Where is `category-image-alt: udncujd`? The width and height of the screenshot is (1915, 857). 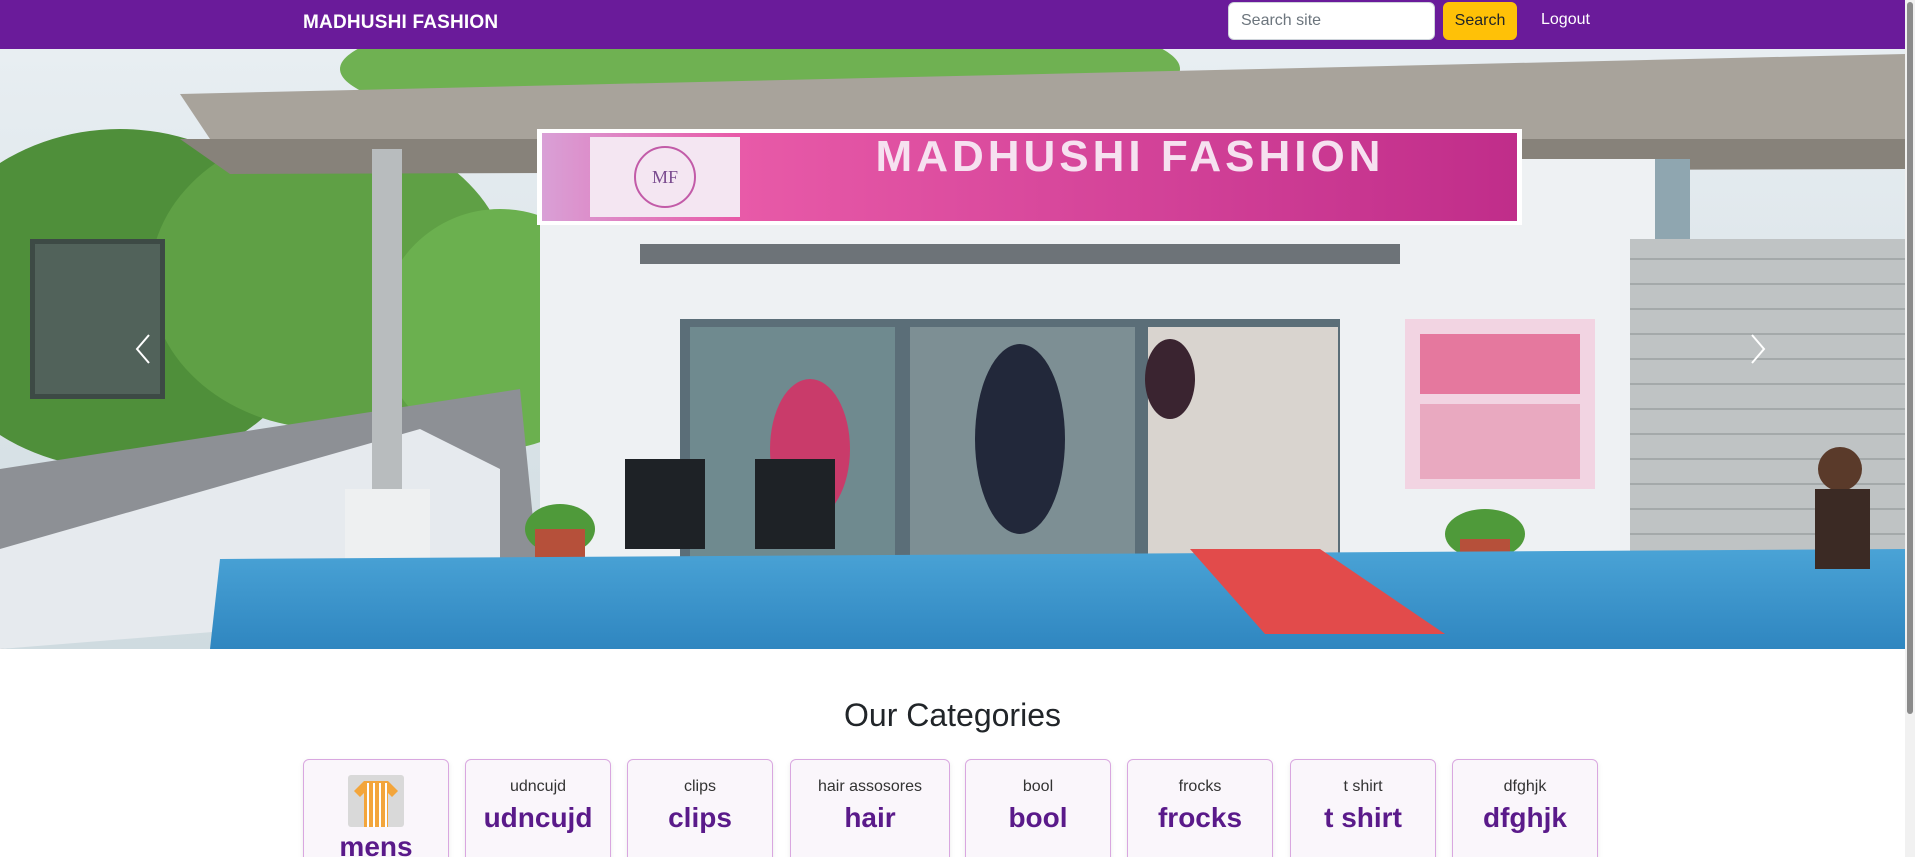
category-image-alt: udncujd is located at coordinates (538, 786).